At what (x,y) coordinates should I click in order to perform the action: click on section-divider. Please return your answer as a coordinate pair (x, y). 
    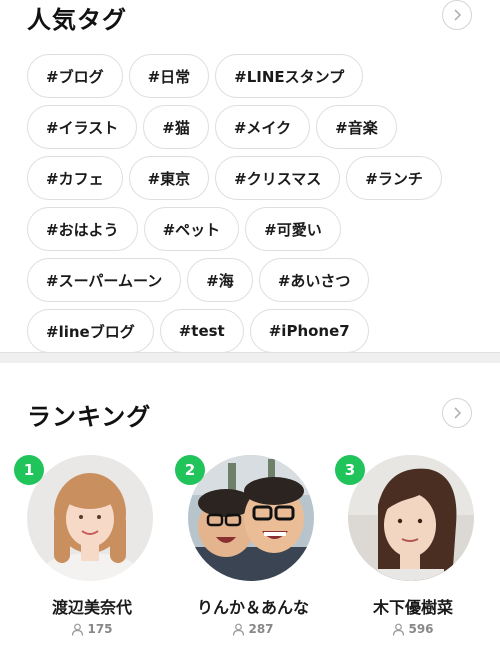
    Looking at the image, I should click on (250, 357).